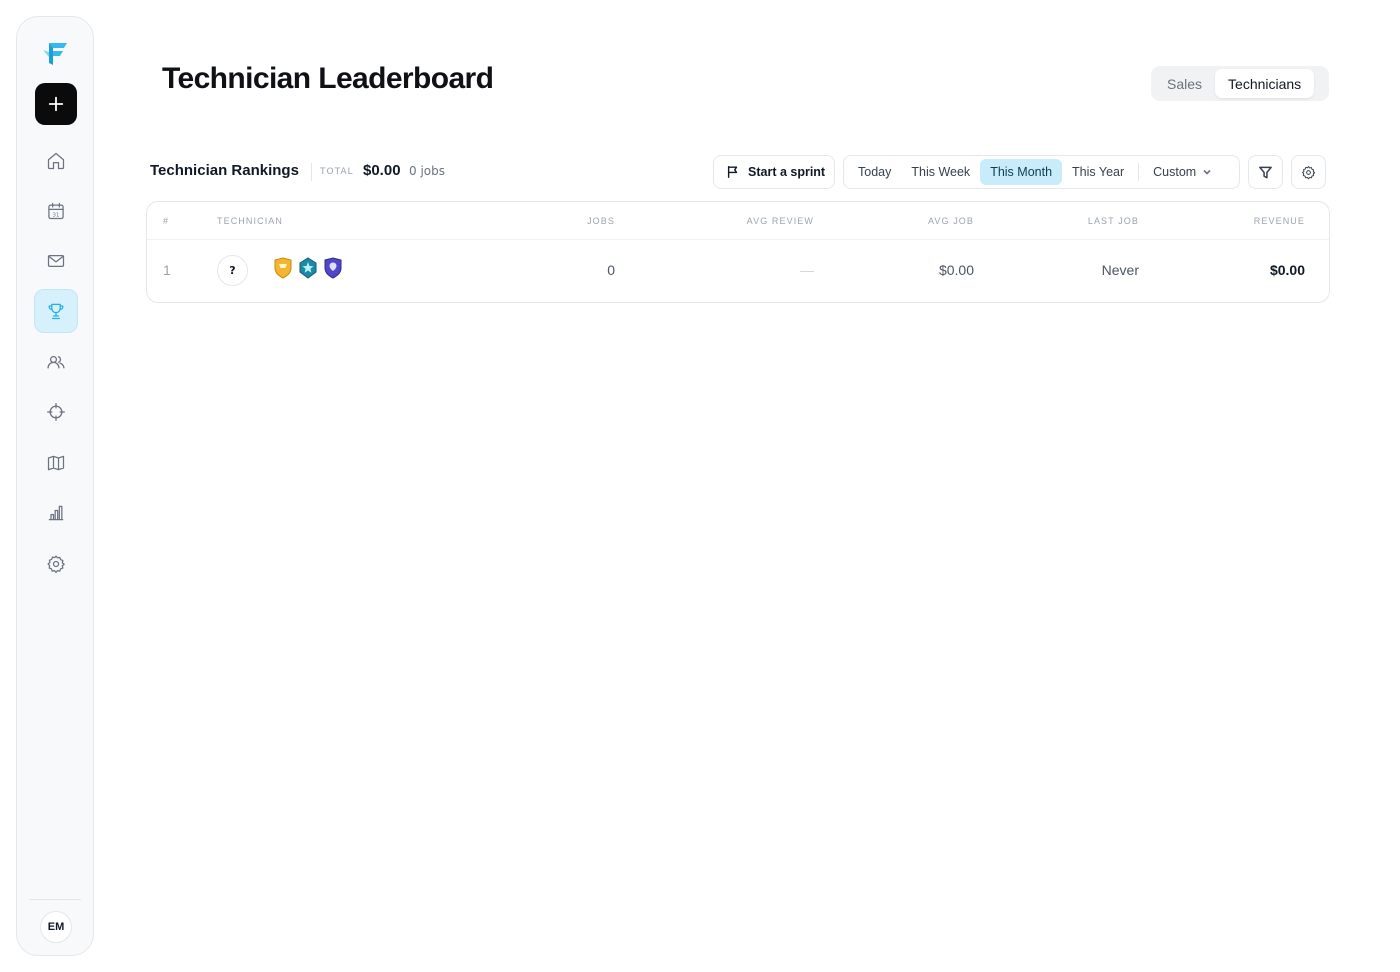 The height and width of the screenshot is (972, 1400). I want to click on sidebar-item-dispatch, so click(56, 412).